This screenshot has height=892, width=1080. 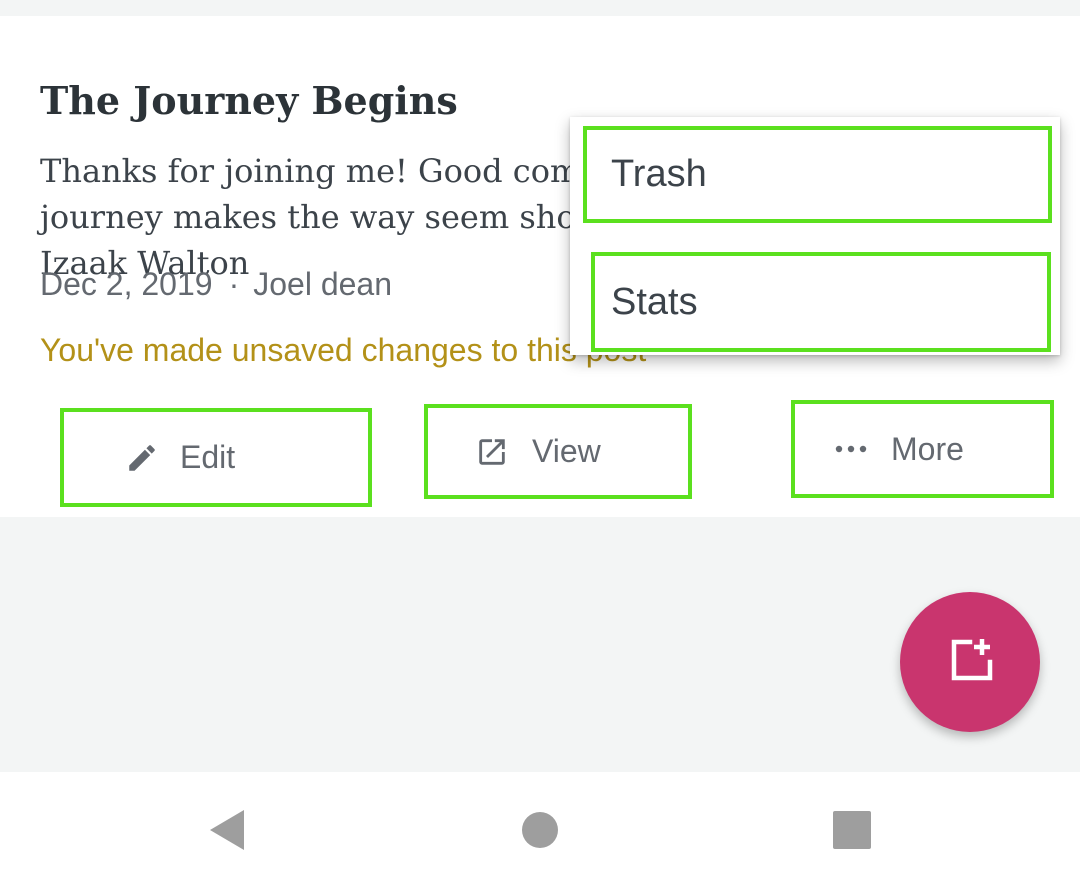 What do you see at coordinates (142, 458) in the screenshot?
I see `pencil-icon` at bounding box center [142, 458].